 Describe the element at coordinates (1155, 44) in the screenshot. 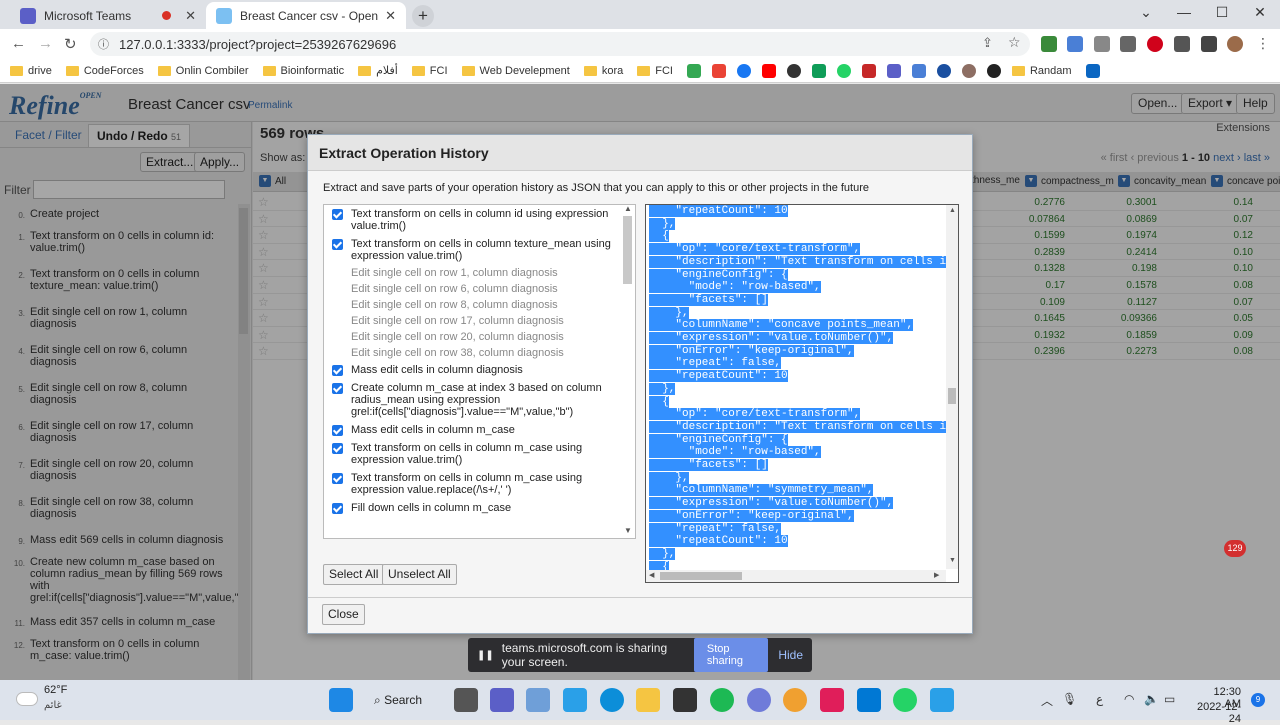

I see `opera-icon` at that location.